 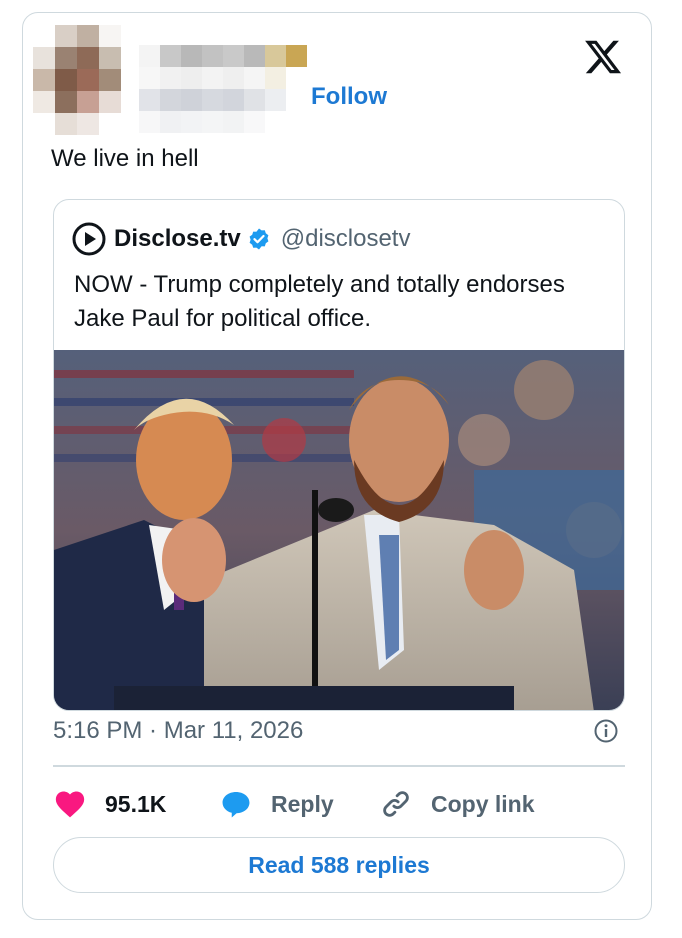 I want to click on info-icon, so click(x=606, y=731).